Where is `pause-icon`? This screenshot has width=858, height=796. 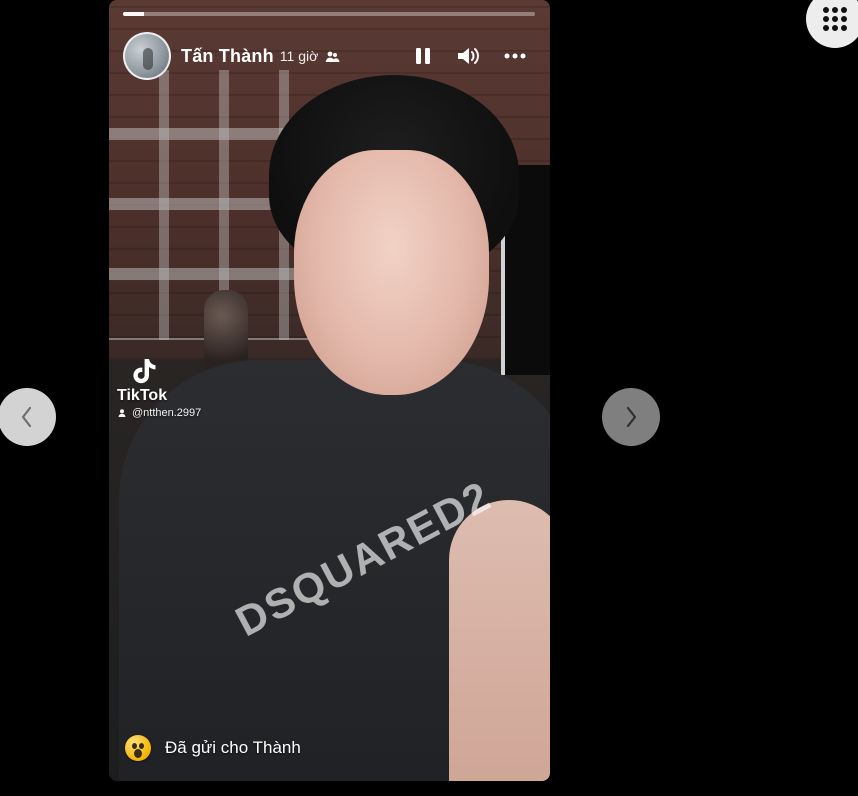 pause-icon is located at coordinates (423, 56).